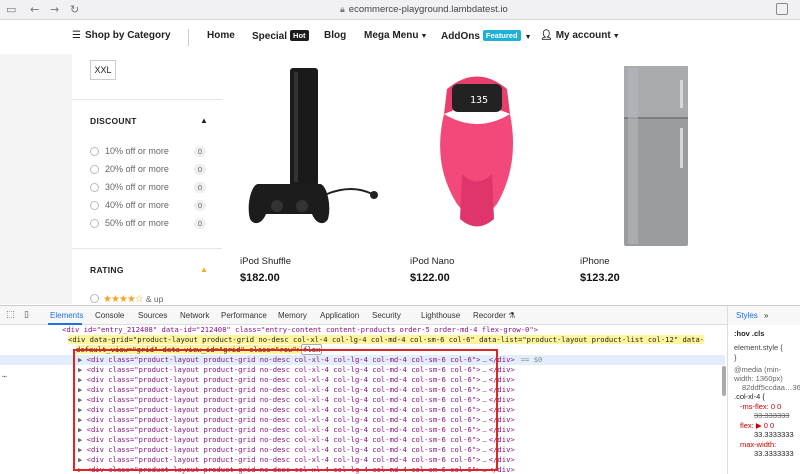  Describe the element at coordinates (34, 9) in the screenshot. I see `back-icon: ←` at that location.